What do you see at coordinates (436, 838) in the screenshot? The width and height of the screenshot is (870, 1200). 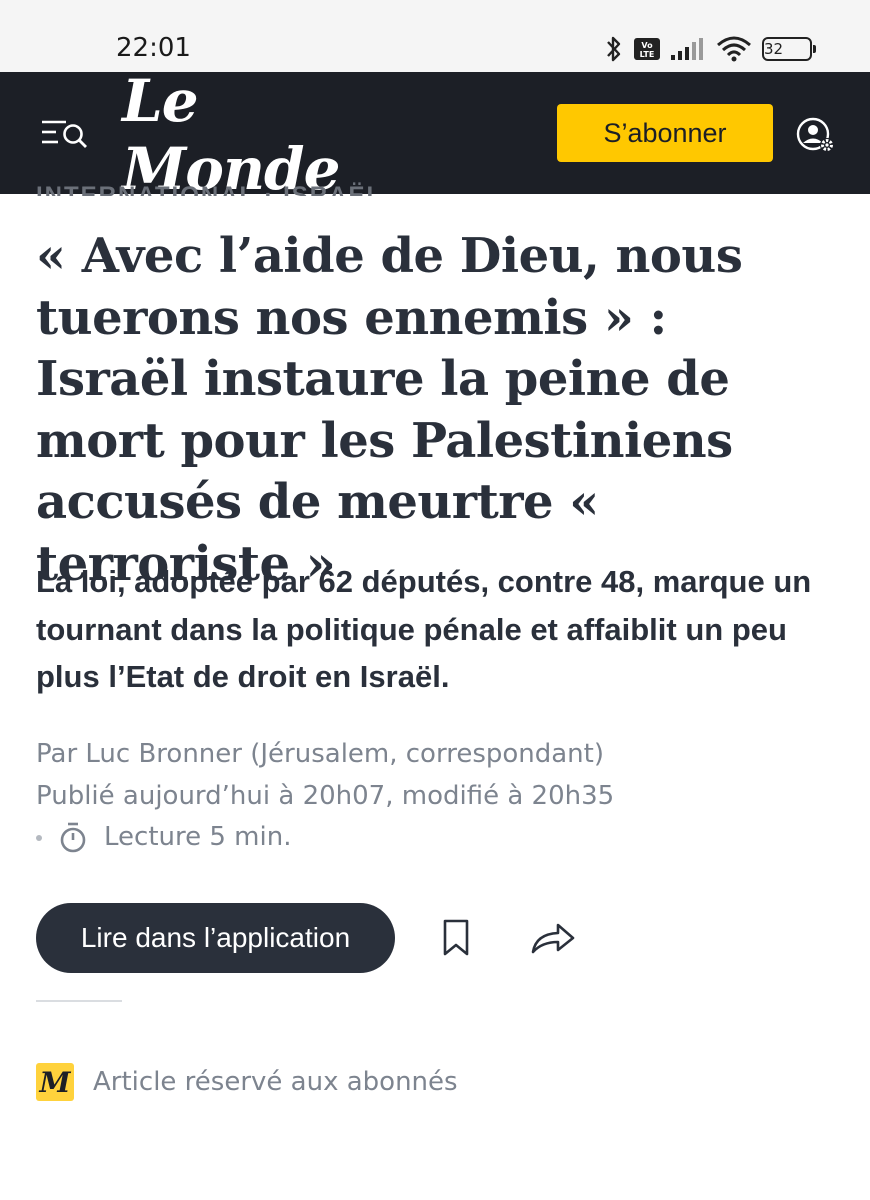 I see `reading-time-line: Lecture 5 min.` at bounding box center [436, 838].